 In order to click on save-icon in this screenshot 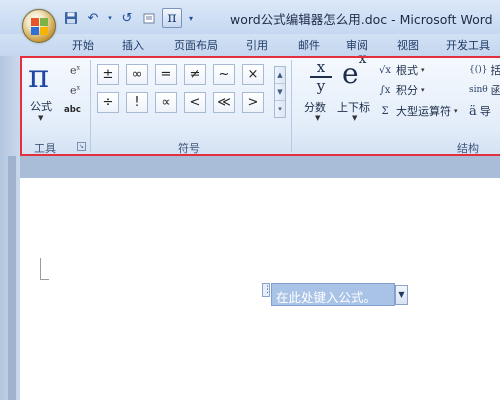, I will do `click(71, 18)`.